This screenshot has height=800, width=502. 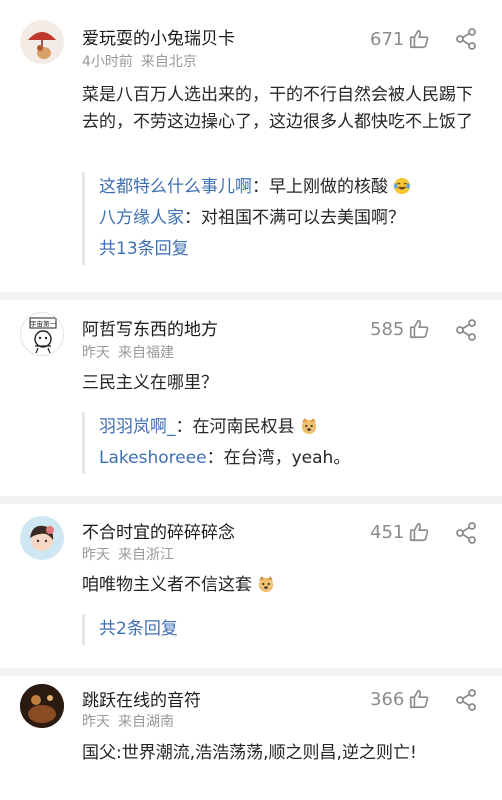 I want to click on reply-text: ：对祖国不满可以去美国啊？, so click(x=294, y=218).